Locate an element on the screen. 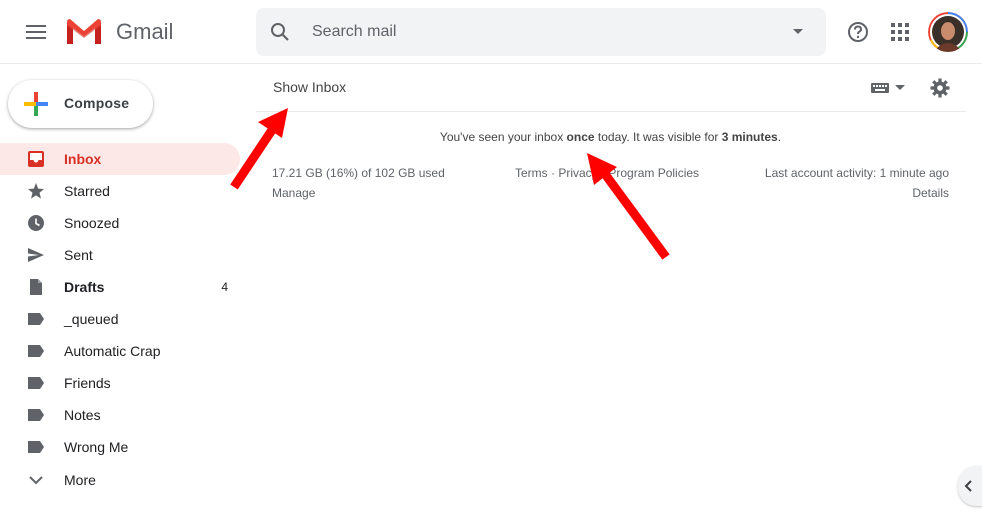 The image size is (982, 514). hamburger-menu-icon is located at coordinates (36, 32).